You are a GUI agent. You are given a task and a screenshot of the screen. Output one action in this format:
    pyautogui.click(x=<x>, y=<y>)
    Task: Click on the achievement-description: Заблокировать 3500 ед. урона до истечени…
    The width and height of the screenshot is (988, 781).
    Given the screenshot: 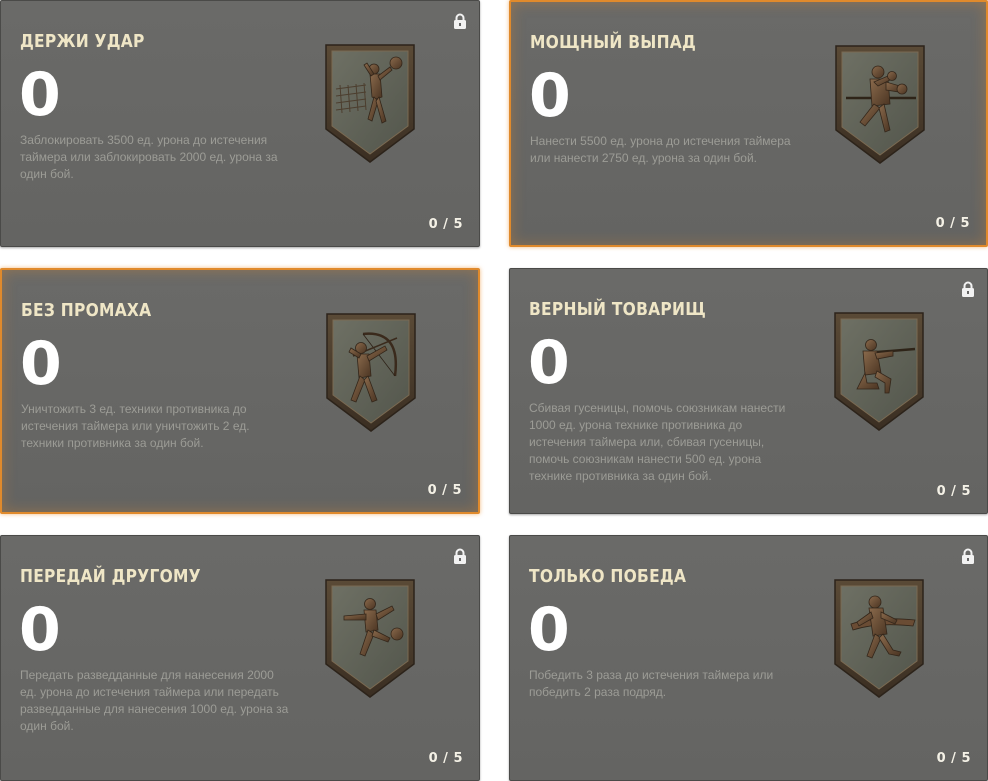 What is the action you would take?
    pyautogui.click(x=149, y=157)
    